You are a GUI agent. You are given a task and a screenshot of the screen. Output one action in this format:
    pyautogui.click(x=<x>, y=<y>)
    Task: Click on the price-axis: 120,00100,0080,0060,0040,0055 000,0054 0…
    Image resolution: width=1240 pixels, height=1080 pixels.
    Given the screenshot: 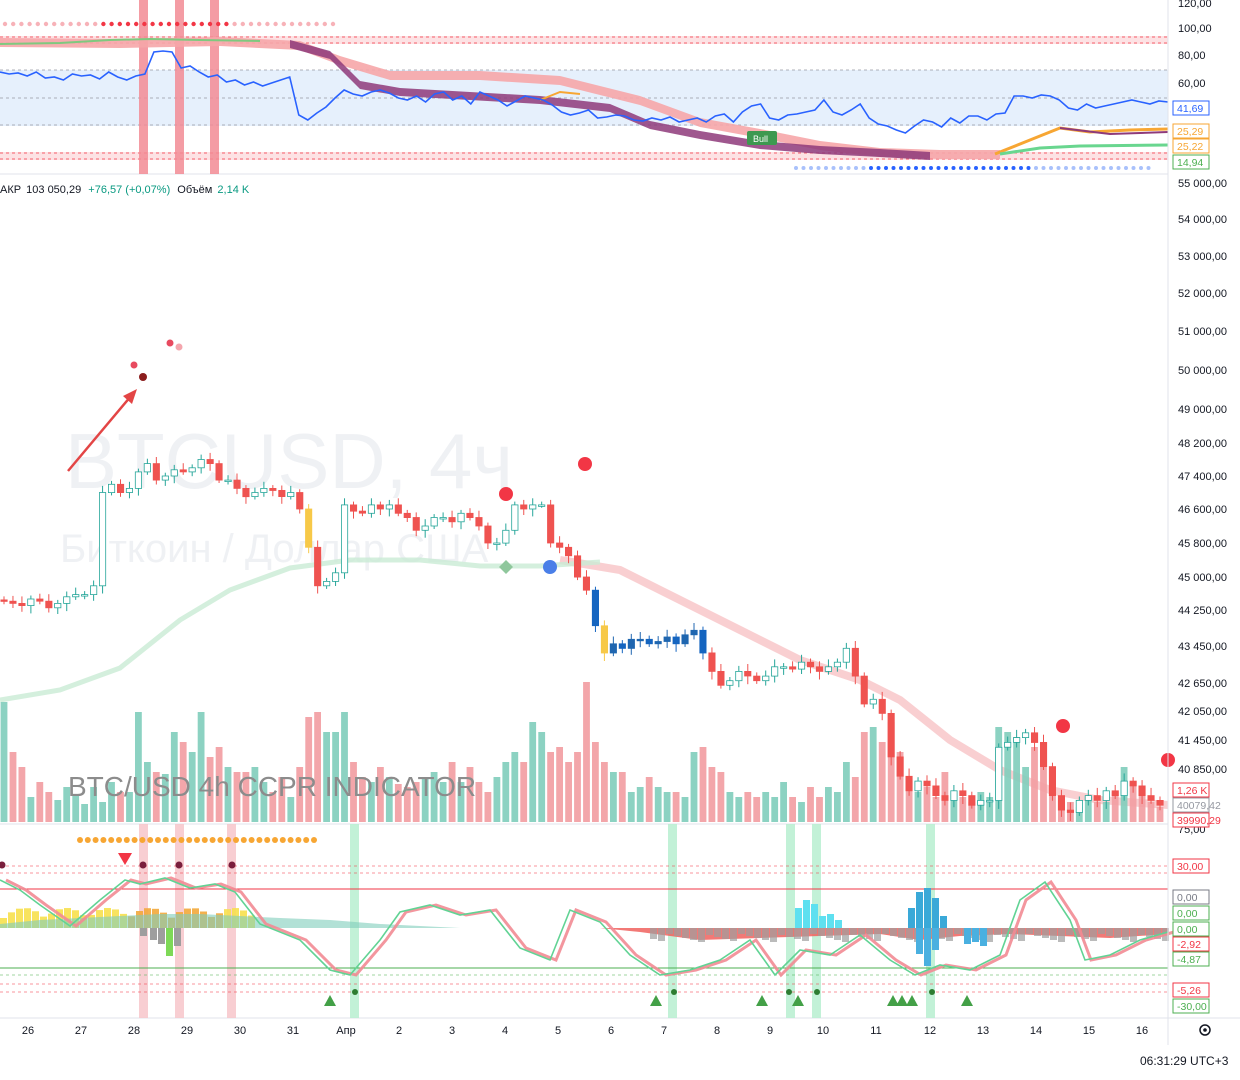 What is the action you would take?
    pyautogui.click(x=1197, y=522)
    